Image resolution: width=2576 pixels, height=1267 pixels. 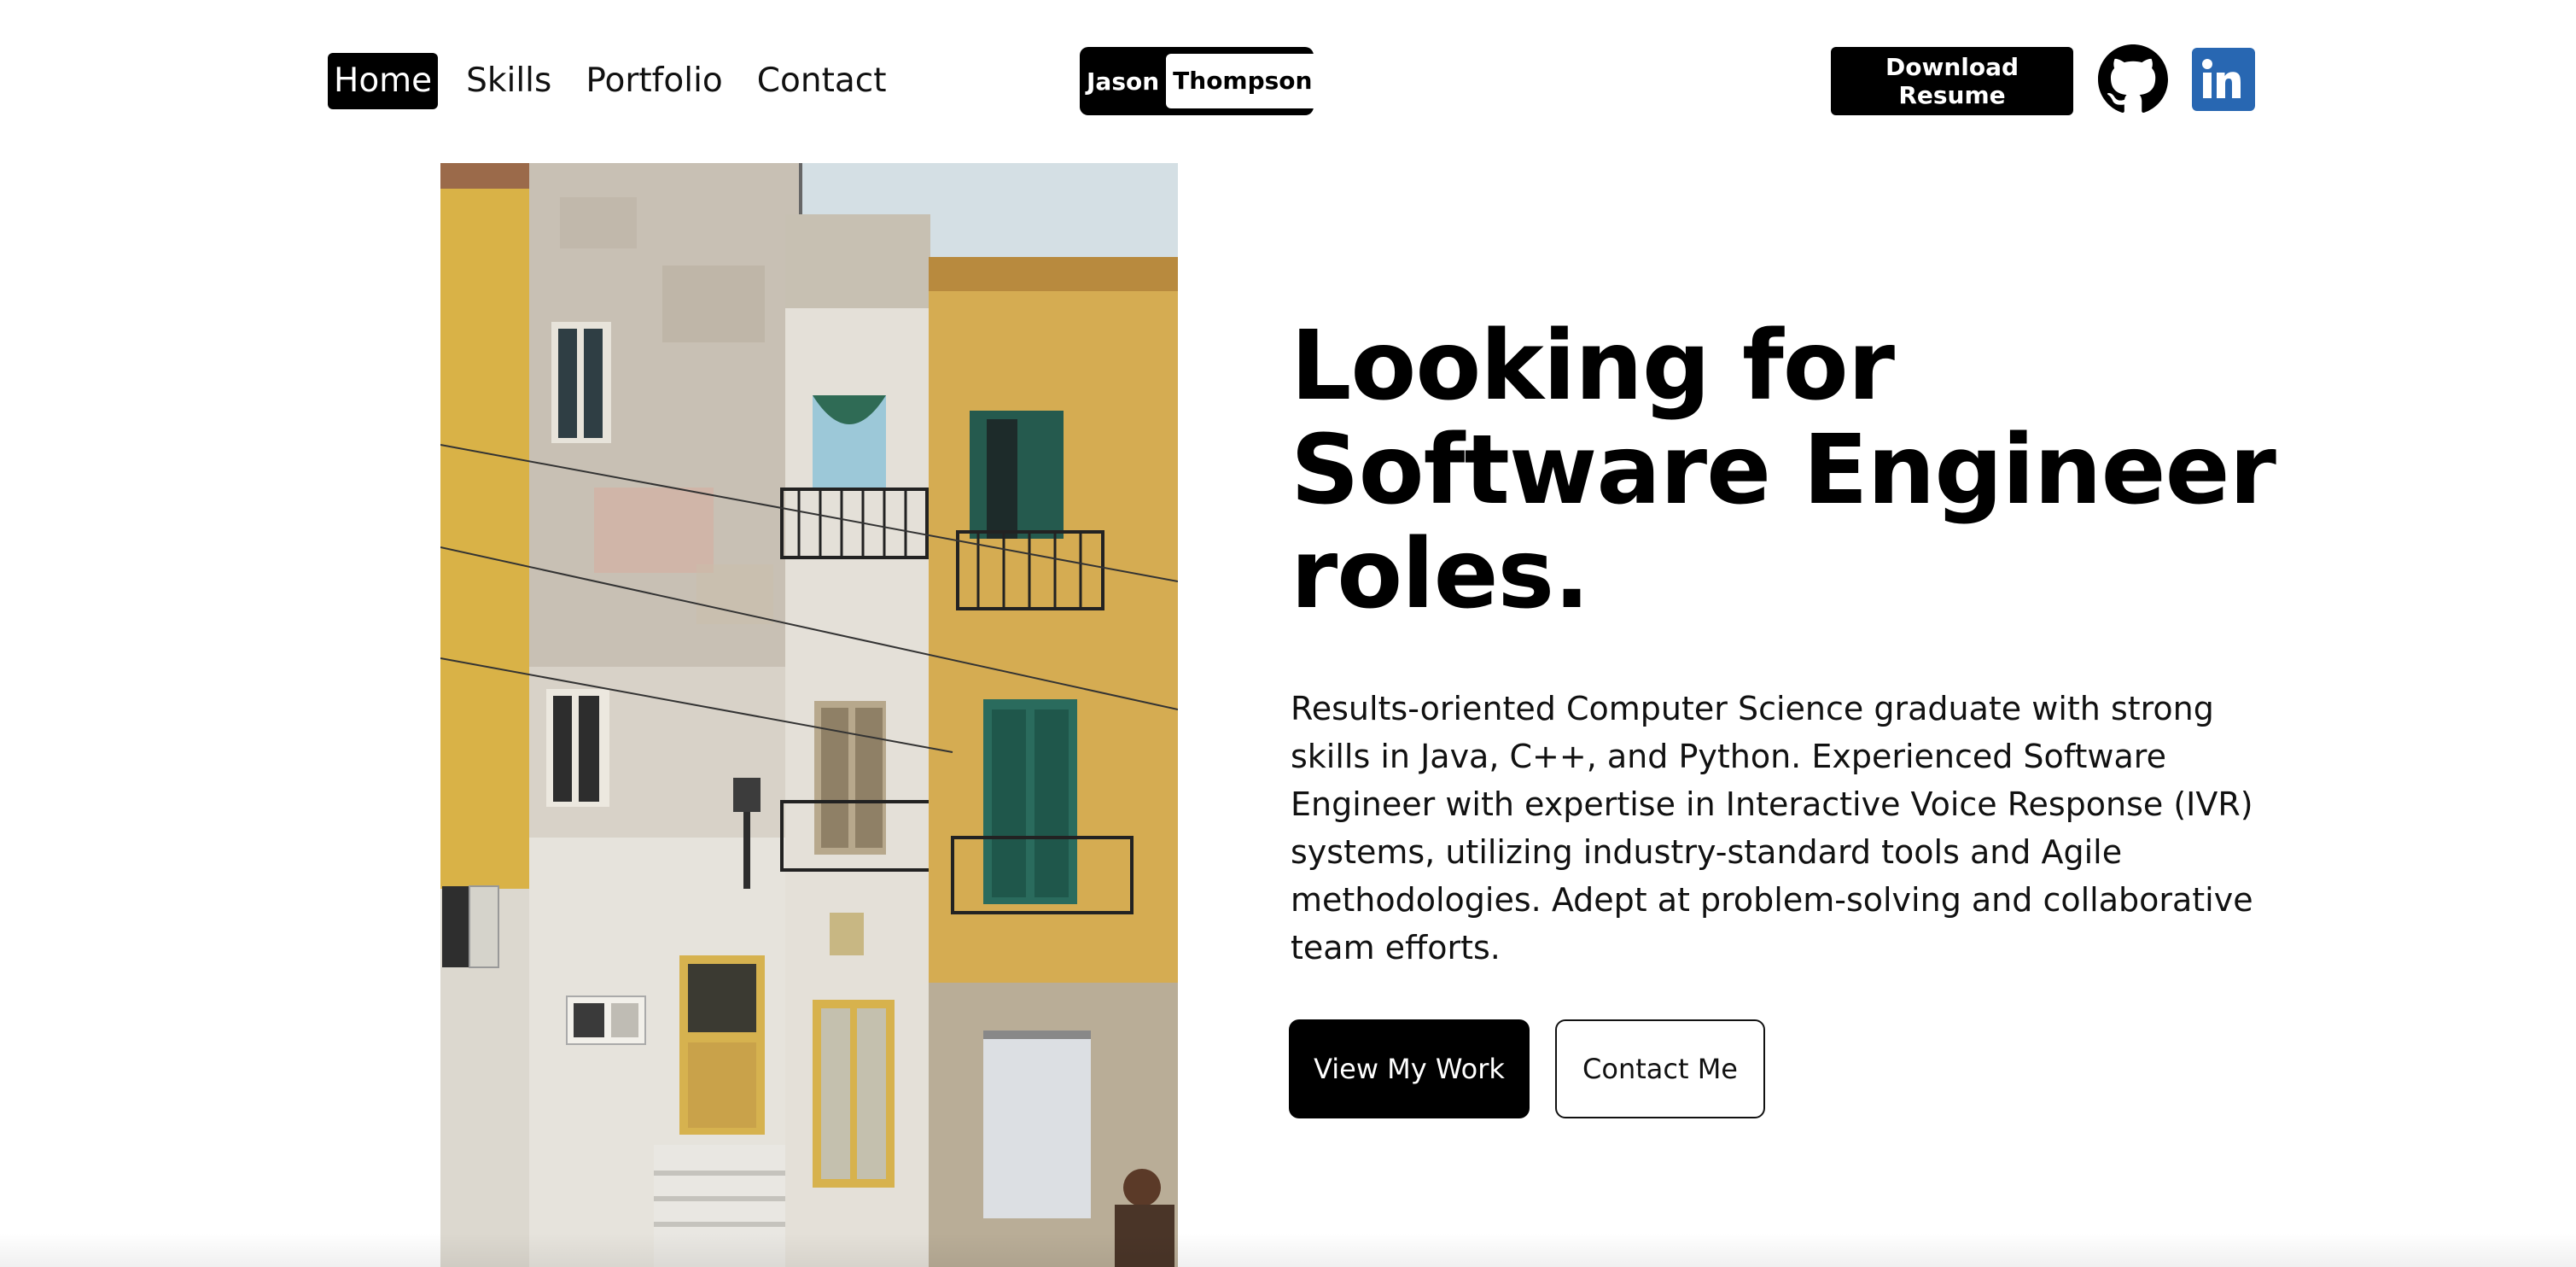 What do you see at coordinates (1243, 81) in the screenshot?
I see `brand-last-name: Thompson` at bounding box center [1243, 81].